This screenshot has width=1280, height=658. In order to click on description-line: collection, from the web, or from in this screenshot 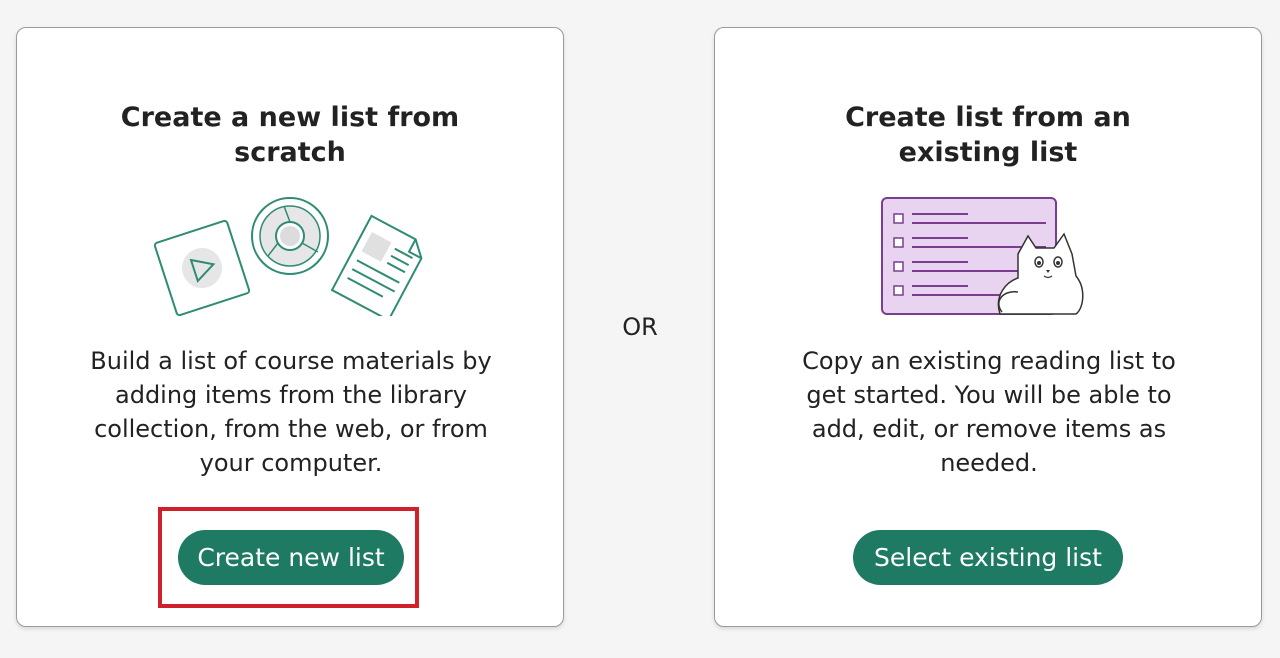, I will do `click(291, 429)`.